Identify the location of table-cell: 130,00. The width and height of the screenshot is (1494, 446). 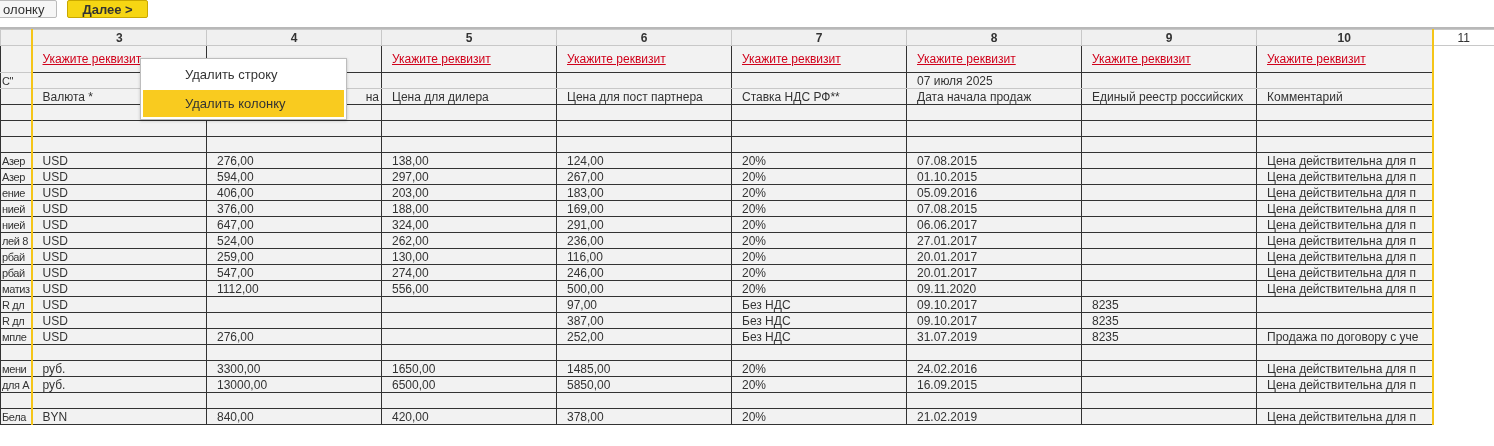
(410, 256).